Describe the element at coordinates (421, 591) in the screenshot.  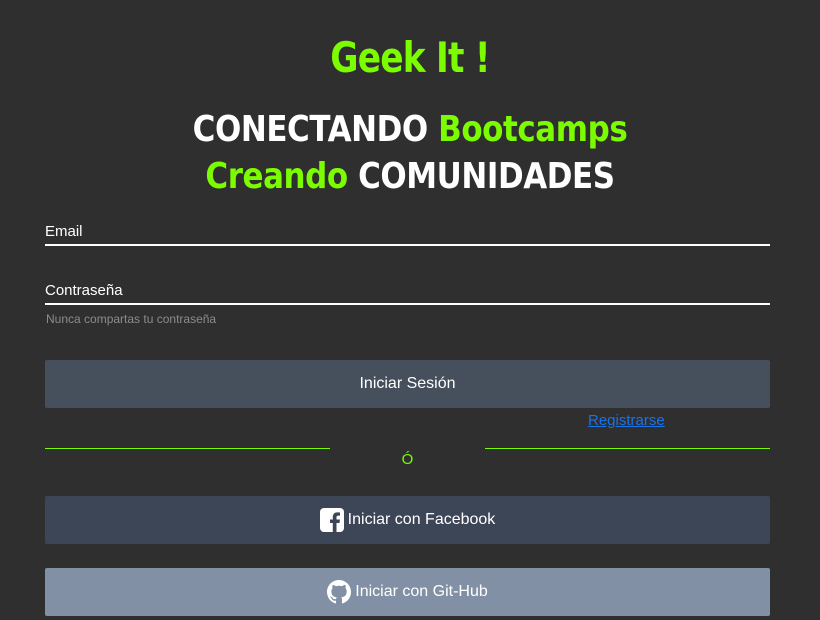
I see `github-button-label: Iniciar con Git-Hub` at that location.